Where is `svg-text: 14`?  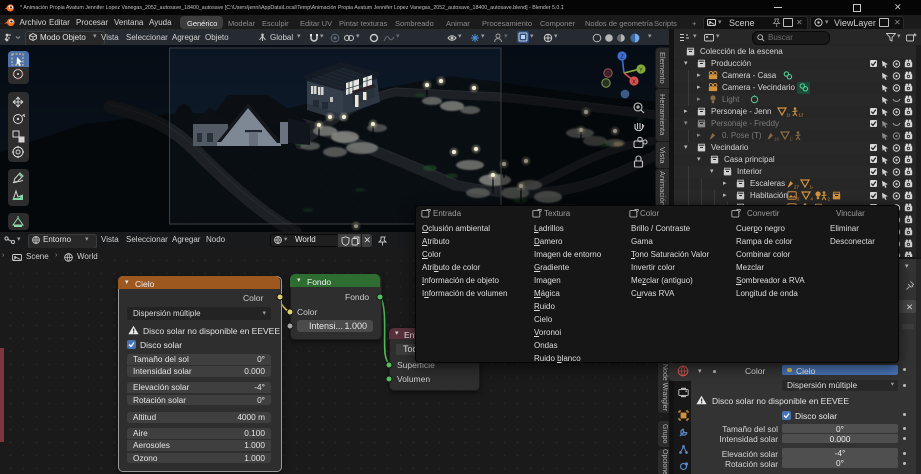
svg-text: 14 is located at coordinates (812, 187).